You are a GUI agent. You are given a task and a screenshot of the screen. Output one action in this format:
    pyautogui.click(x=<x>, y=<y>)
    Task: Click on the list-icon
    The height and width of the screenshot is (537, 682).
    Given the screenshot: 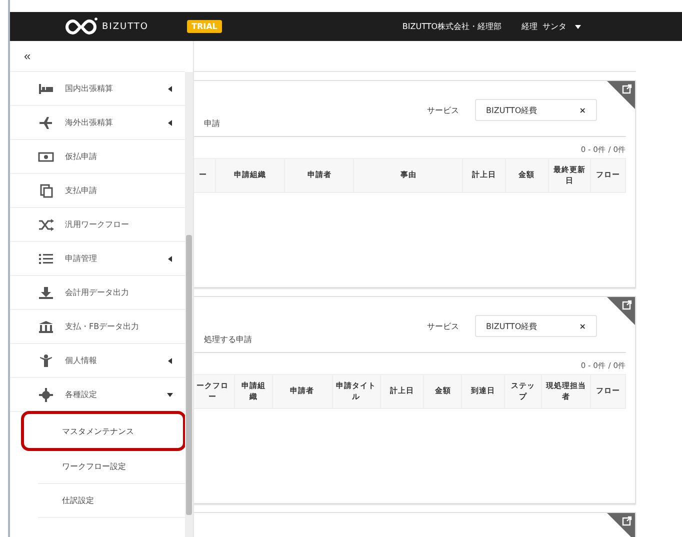 What is the action you would take?
    pyautogui.click(x=46, y=259)
    